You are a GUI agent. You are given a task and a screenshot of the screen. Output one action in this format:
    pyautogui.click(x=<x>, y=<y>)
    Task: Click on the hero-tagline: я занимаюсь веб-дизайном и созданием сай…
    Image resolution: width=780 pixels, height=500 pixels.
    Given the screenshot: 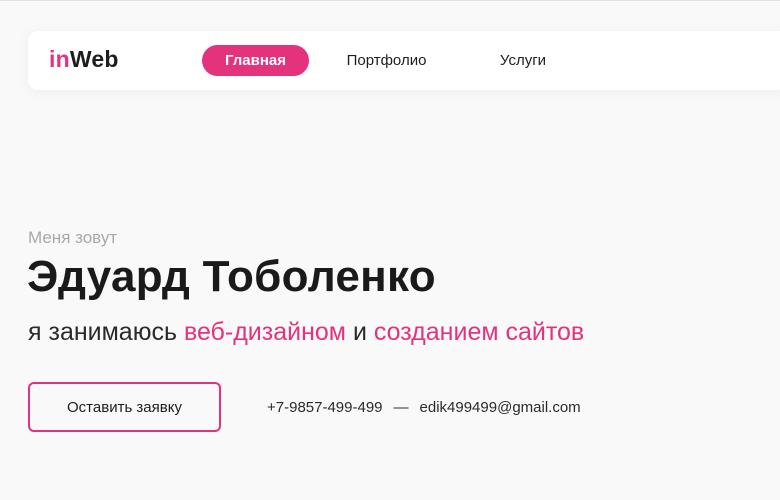 What is the action you would take?
    pyautogui.click(x=306, y=332)
    